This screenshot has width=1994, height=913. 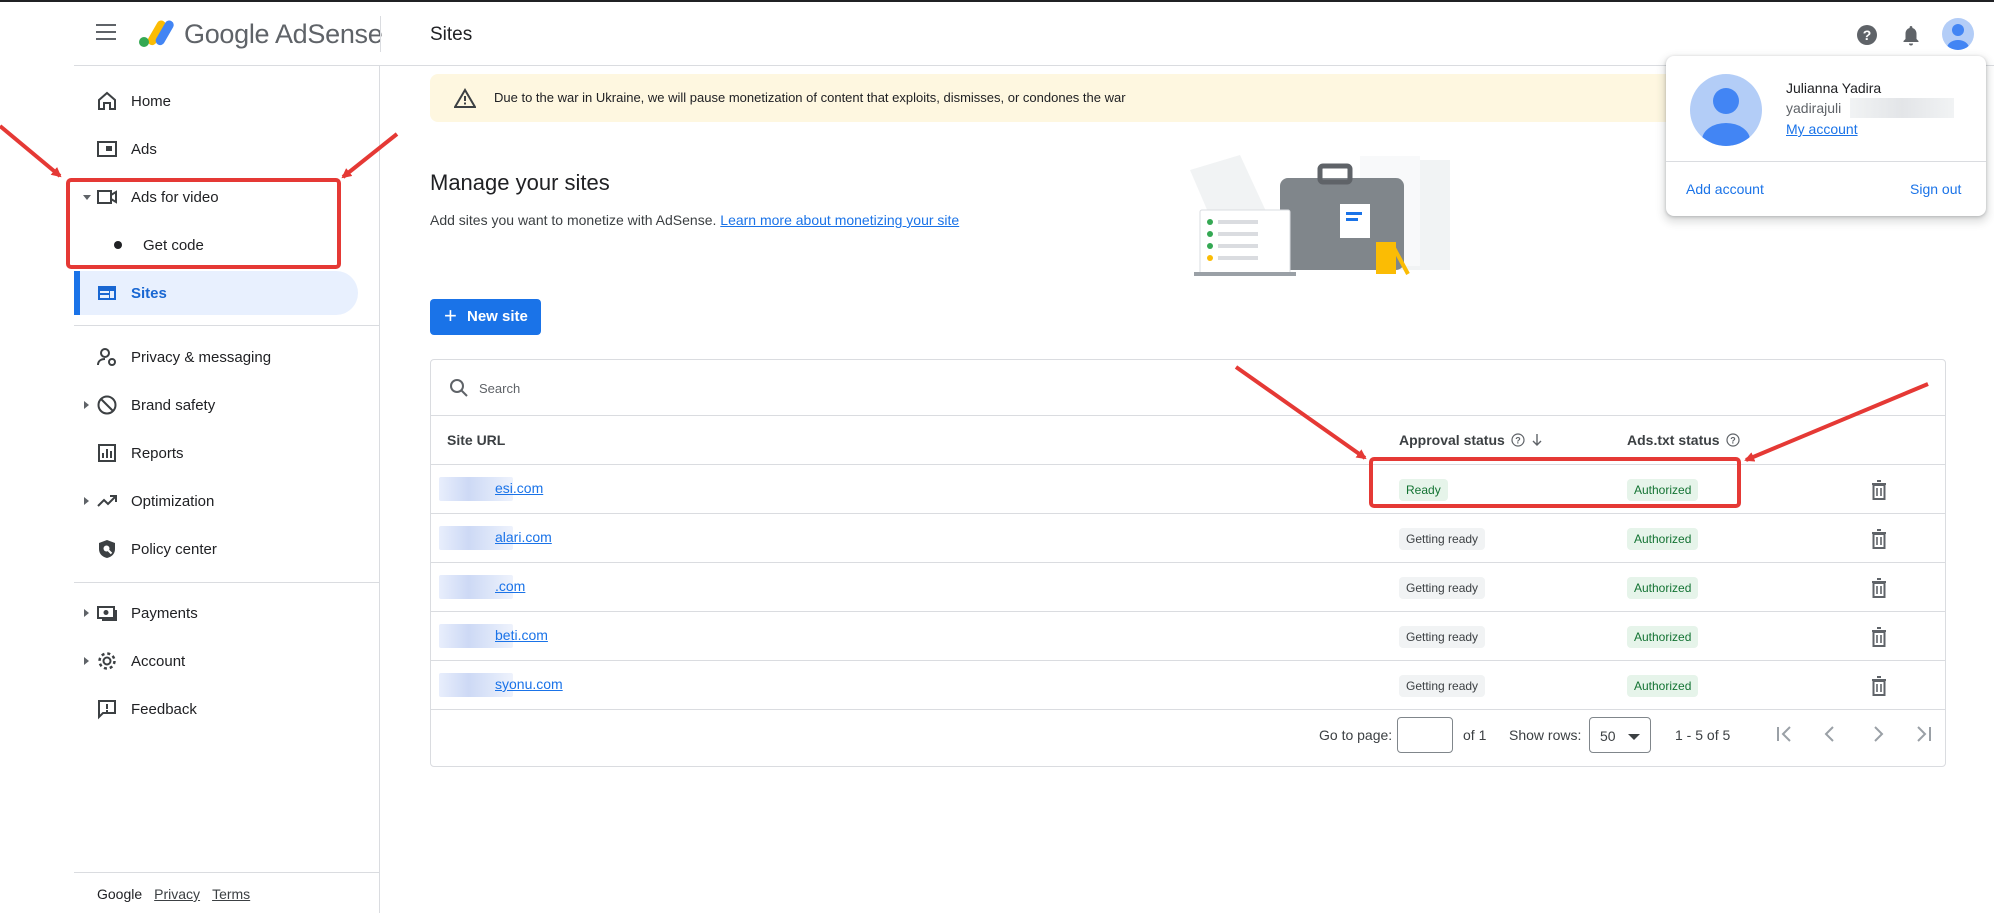 What do you see at coordinates (519, 488) in the screenshot?
I see `site-url-link: esi.com` at bounding box center [519, 488].